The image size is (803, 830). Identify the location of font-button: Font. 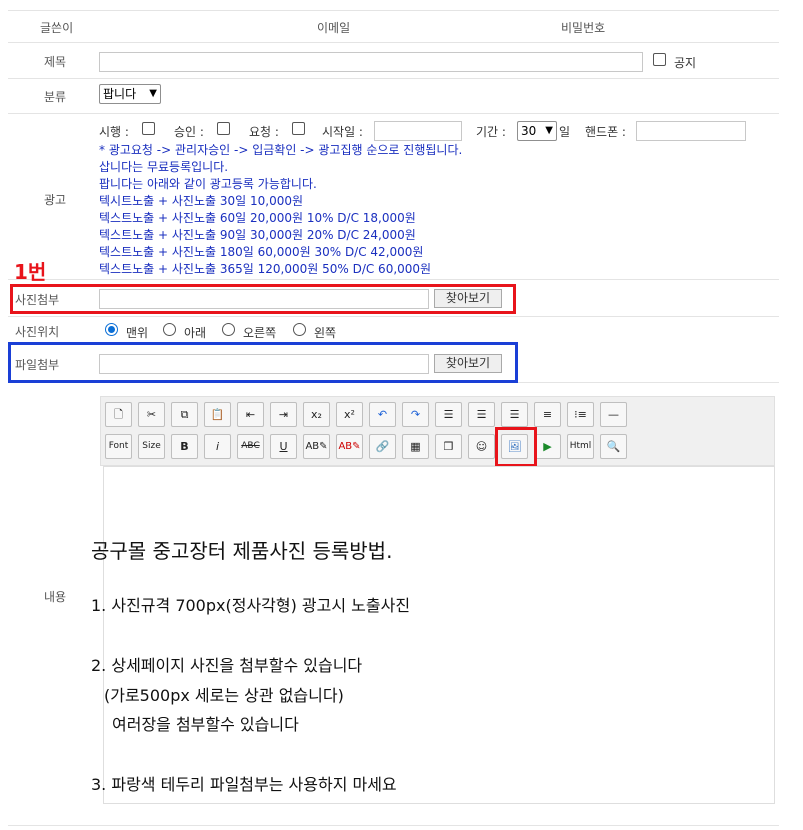
(118, 446).